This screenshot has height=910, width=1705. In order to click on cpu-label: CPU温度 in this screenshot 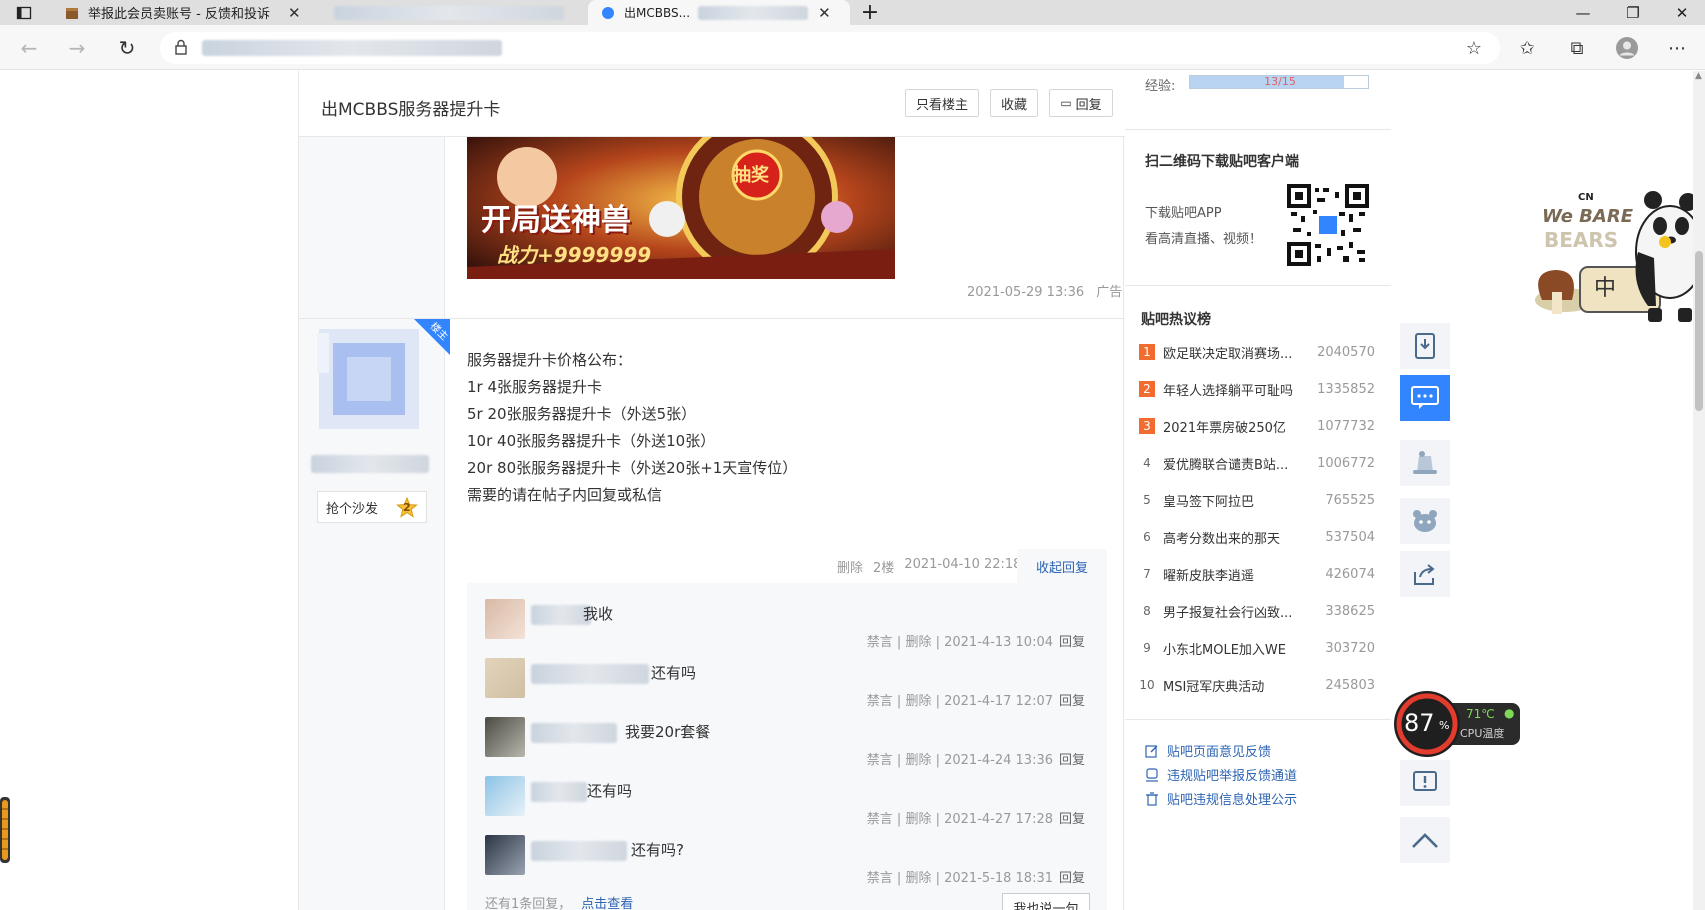, I will do `click(1482, 733)`.